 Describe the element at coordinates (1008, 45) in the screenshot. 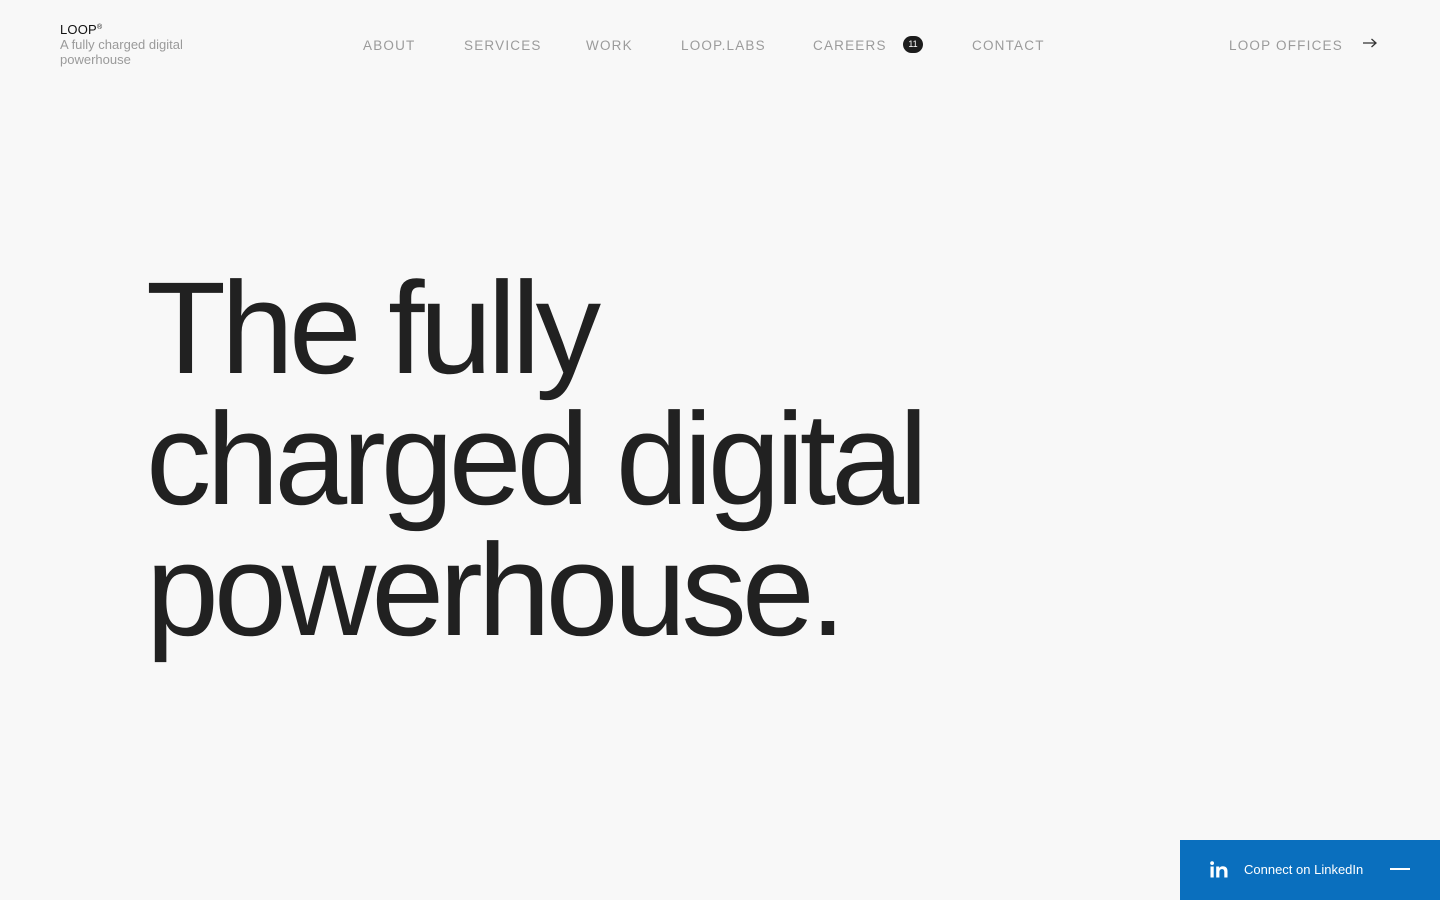

I see `nav-item-contact: CONTACT` at that location.